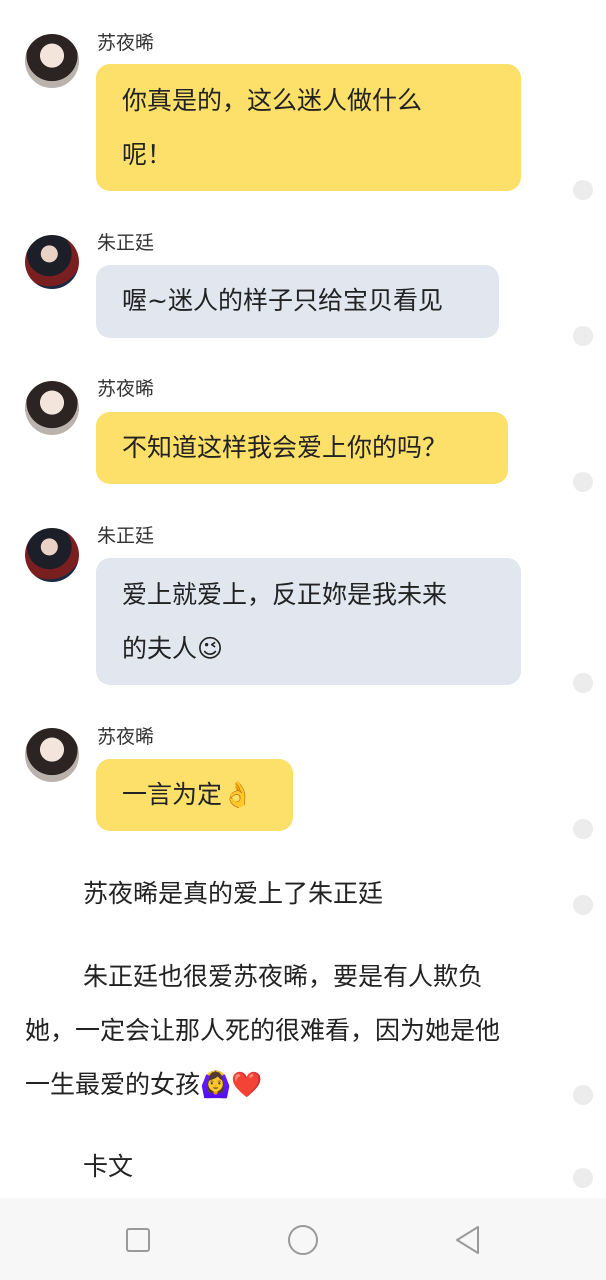 The width and height of the screenshot is (606, 1280). What do you see at coordinates (138, 1240) in the screenshot?
I see `recent-apps-icon` at bounding box center [138, 1240].